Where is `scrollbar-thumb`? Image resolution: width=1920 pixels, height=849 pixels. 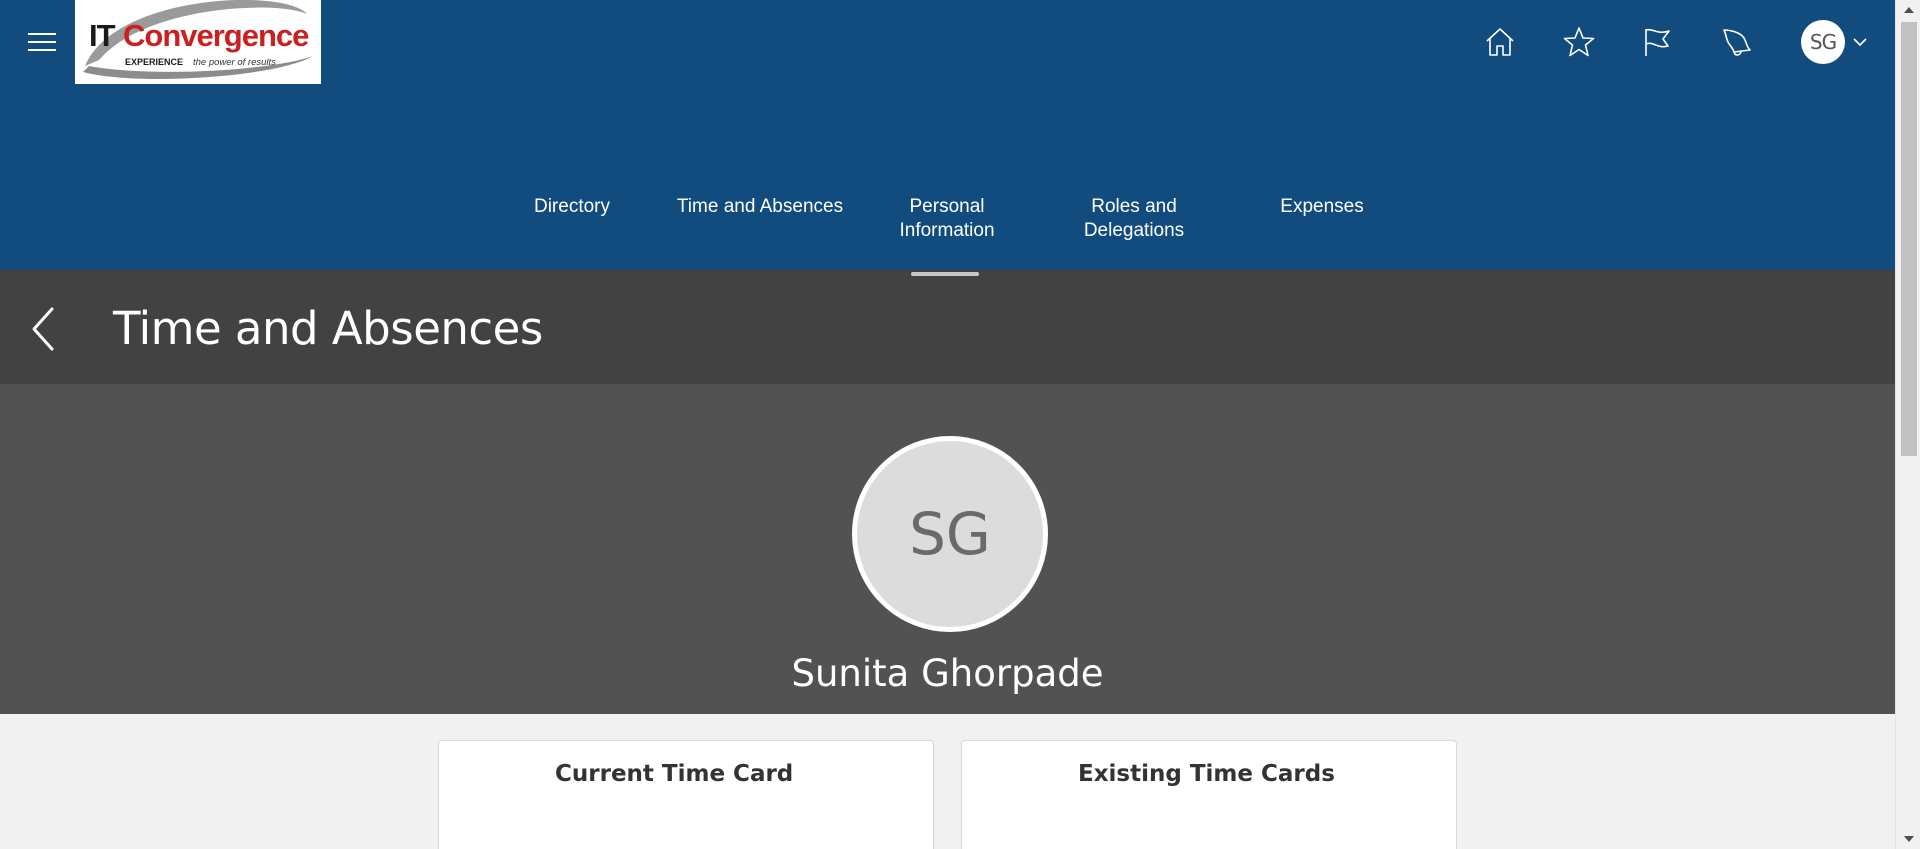
scrollbar-thumb is located at coordinates (1909, 239).